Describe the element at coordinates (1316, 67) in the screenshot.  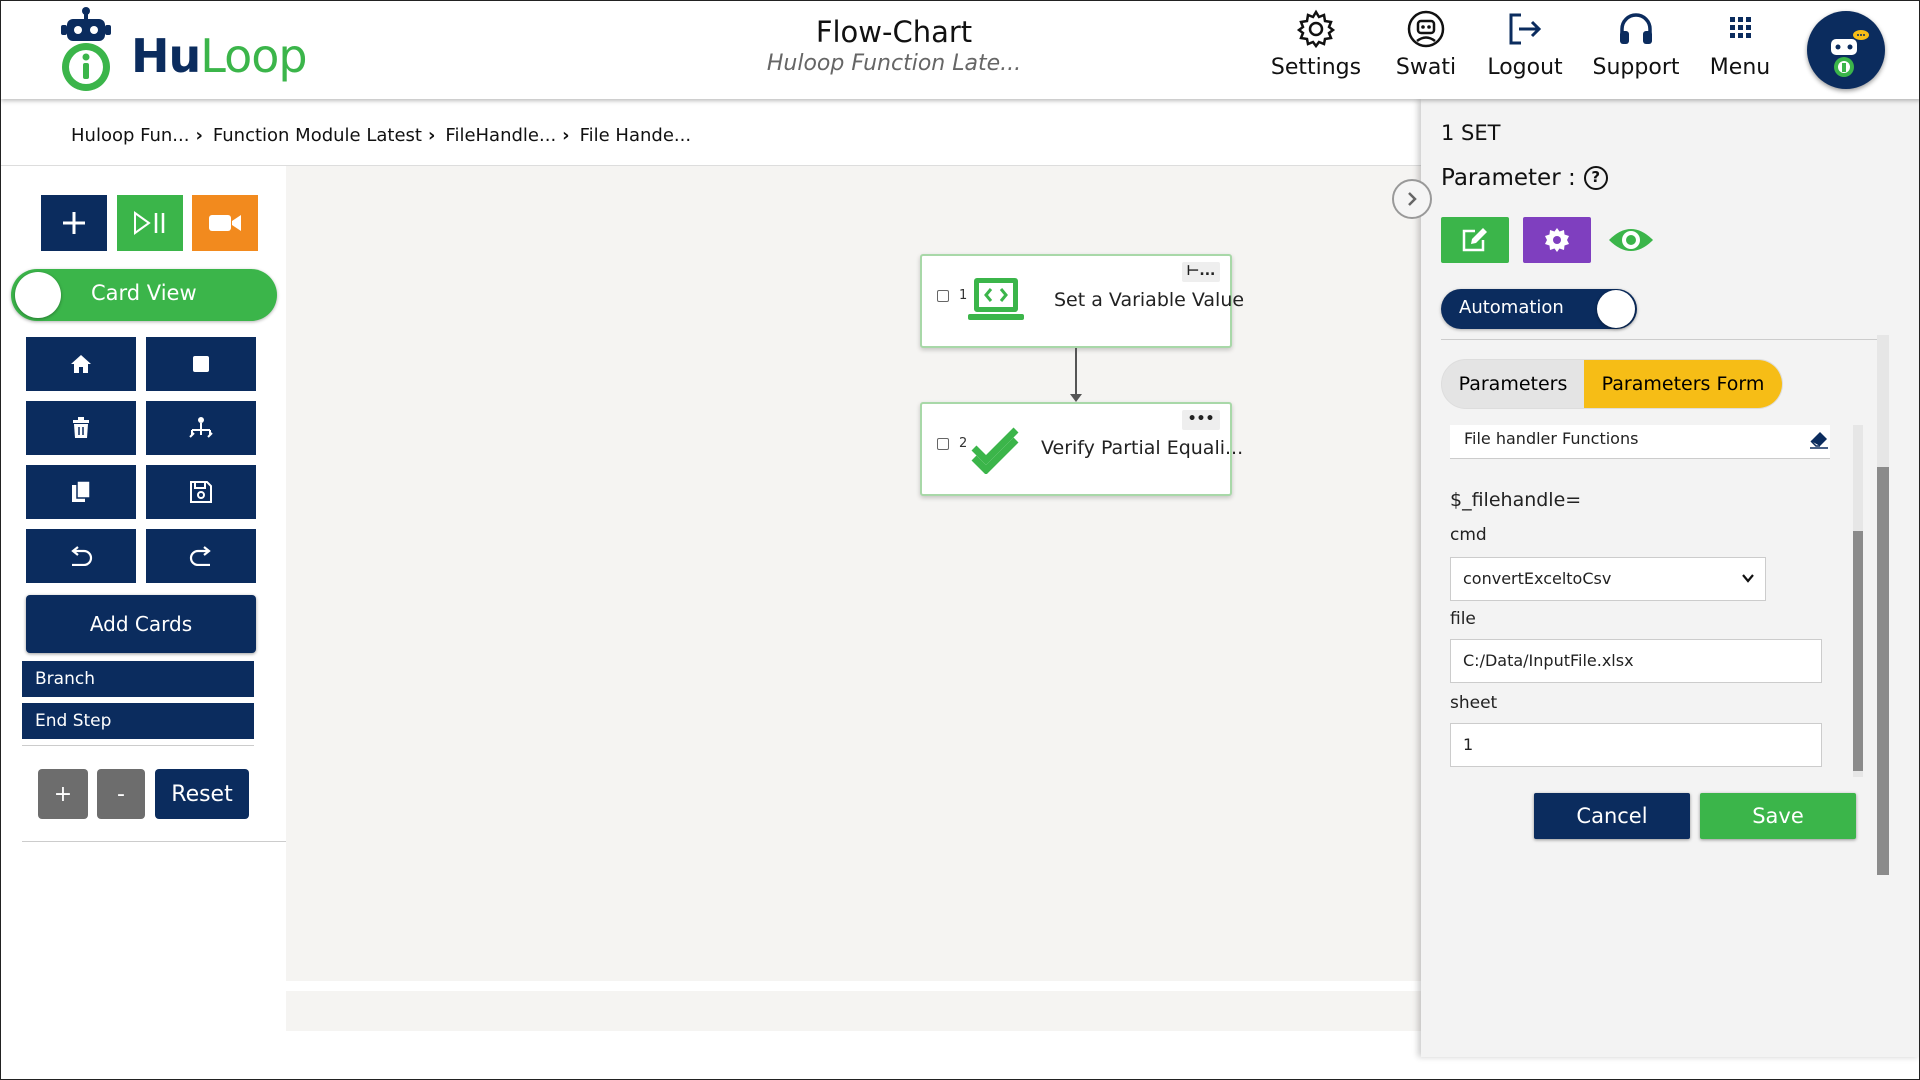
I see `nav-settings-label: Settings` at that location.